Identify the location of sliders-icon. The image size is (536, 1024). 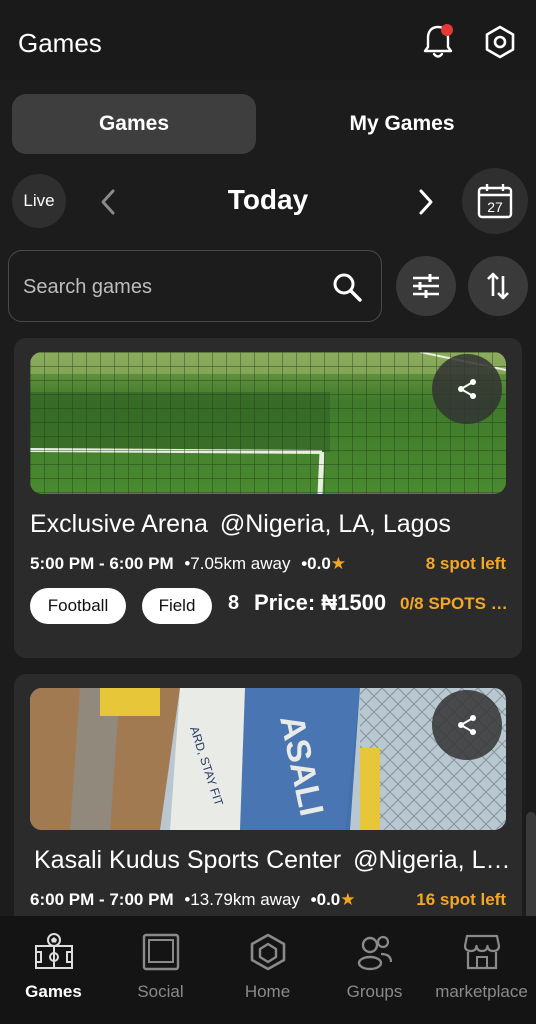
(426, 286).